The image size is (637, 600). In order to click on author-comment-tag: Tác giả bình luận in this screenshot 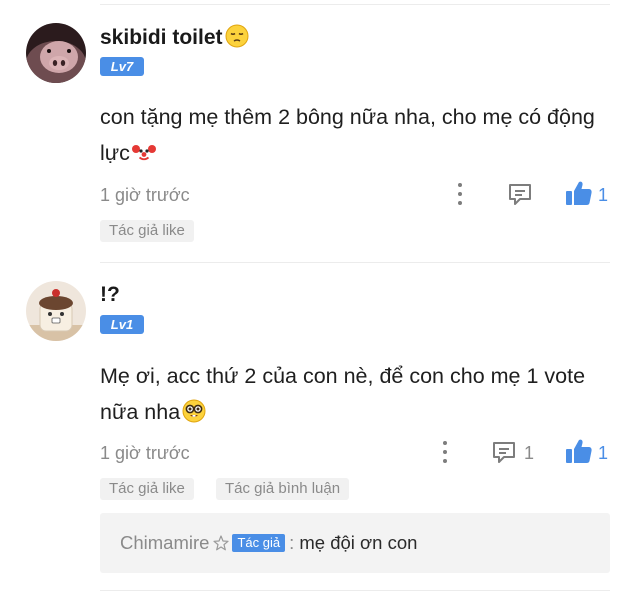, I will do `click(283, 489)`.